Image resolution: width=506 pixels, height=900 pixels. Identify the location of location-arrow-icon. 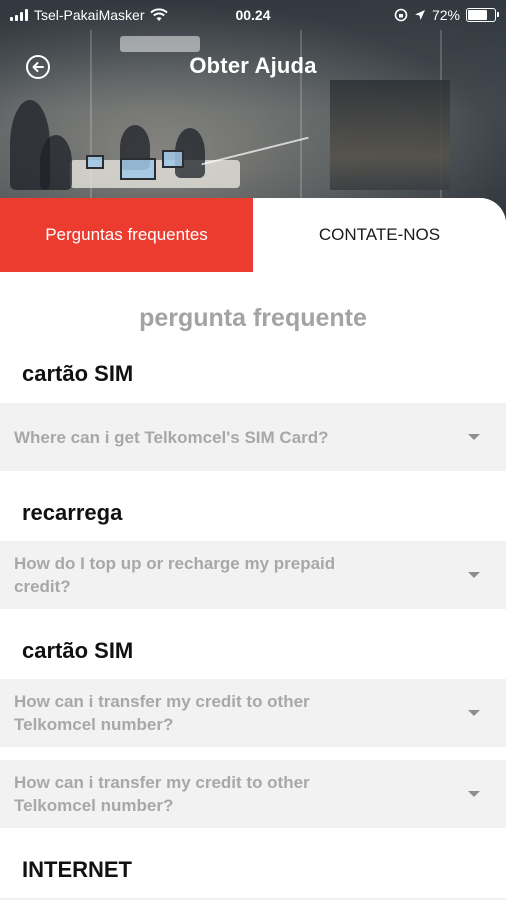
(419, 15).